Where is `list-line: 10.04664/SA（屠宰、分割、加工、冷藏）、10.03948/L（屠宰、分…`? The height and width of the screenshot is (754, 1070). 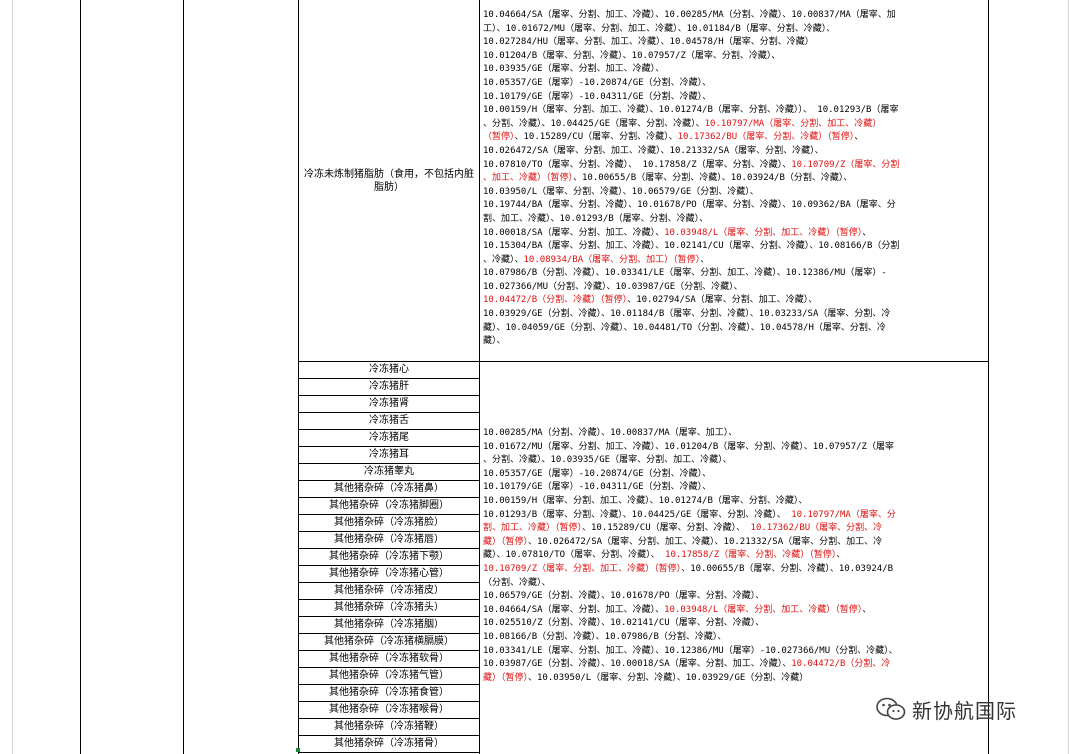 list-line: 10.04664/SA（屠宰、分割、加工、冷藏）、10.03948/L（屠宰、分… is located at coordinates (734, 611).